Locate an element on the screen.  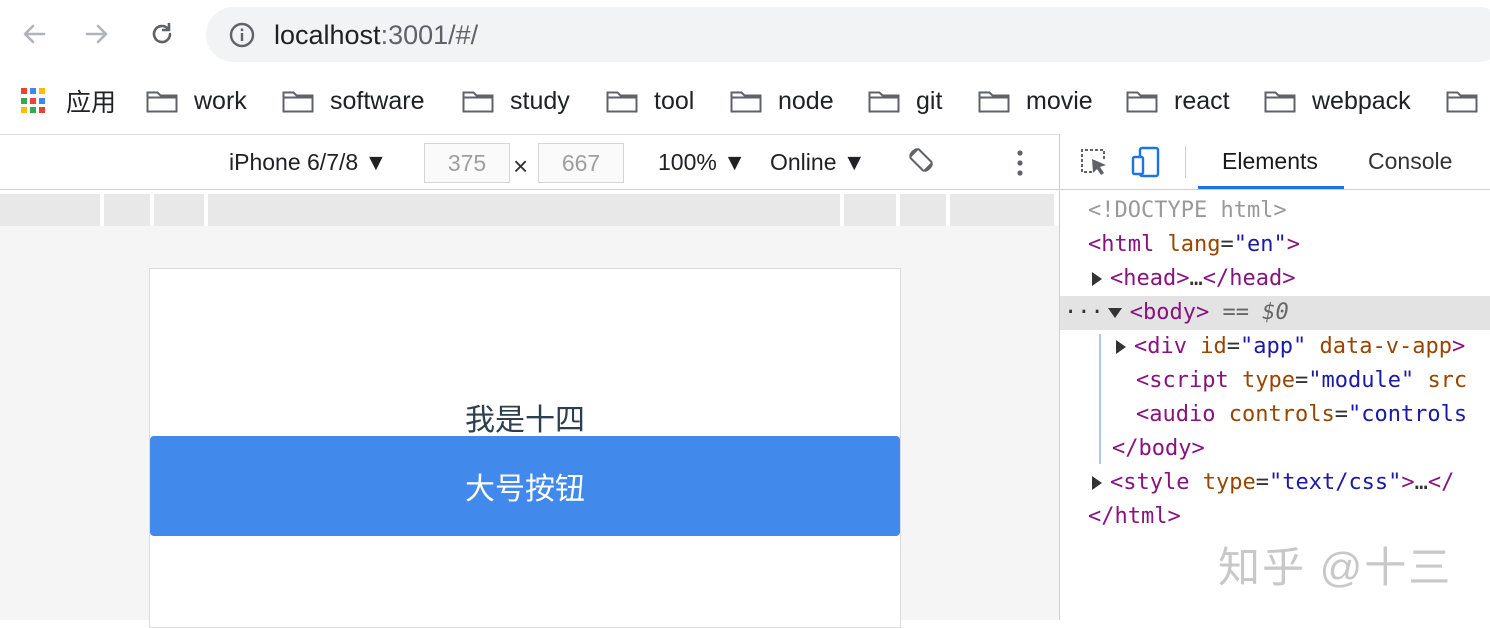
bookmark-folder-webpack: webpack is located at coordinates (1337, 101).